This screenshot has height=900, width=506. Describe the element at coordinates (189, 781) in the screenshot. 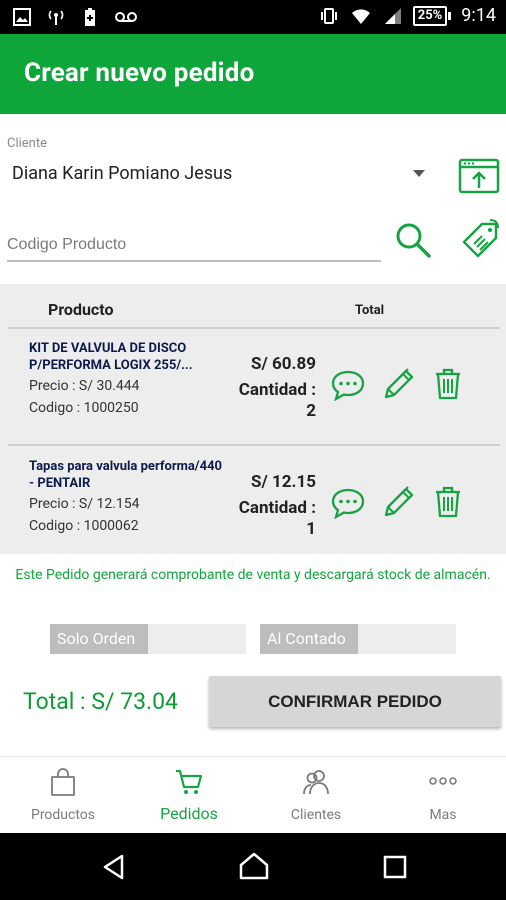

I see `shopping-cart-icon` at that location.